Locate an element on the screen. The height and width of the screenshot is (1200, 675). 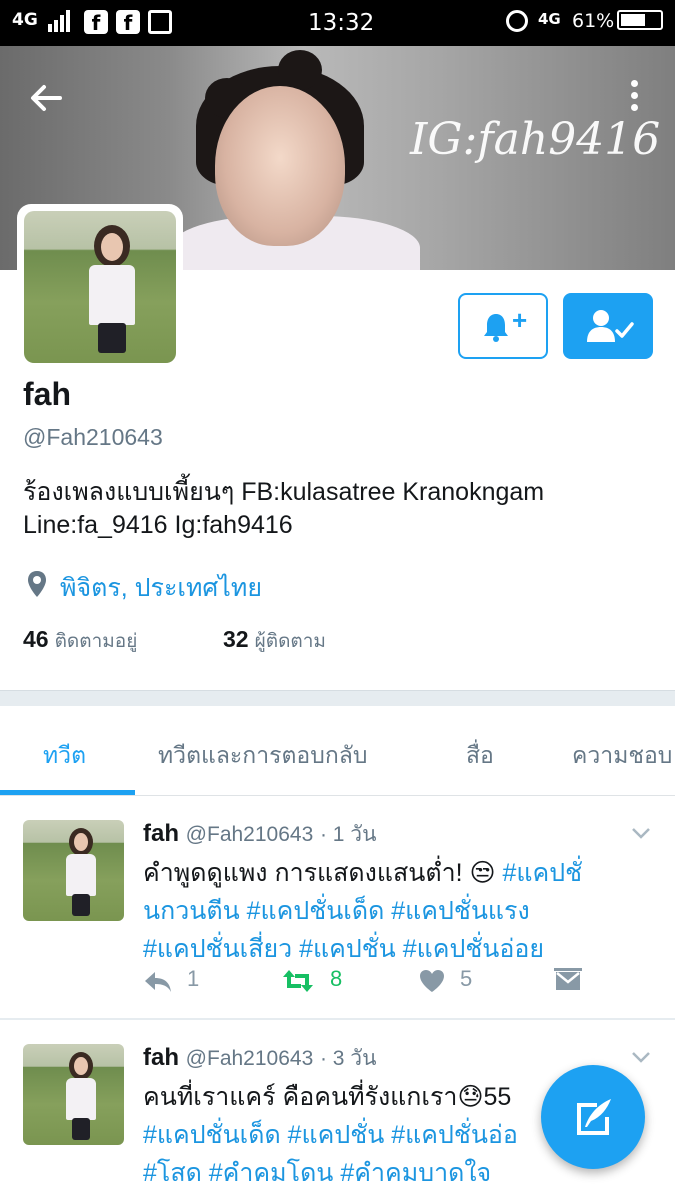
active-tab-indicator is located at coordinates (67, 792).